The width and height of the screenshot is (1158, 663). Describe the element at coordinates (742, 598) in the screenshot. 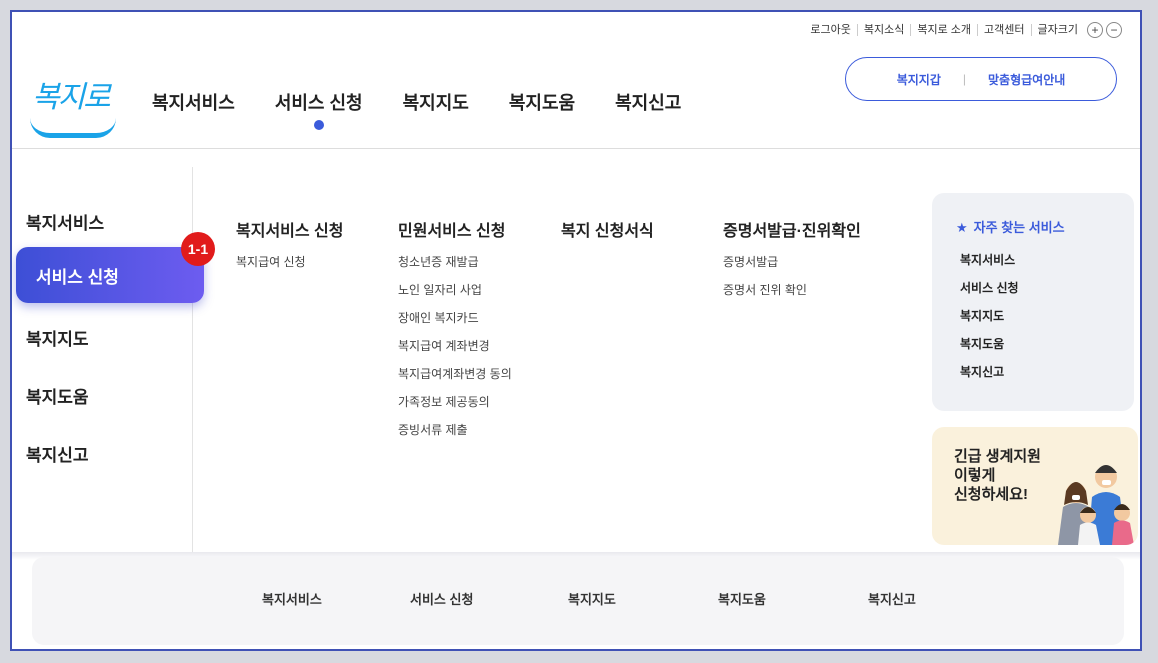

I see `bottom-welfare-help: 복지도움` at that location.